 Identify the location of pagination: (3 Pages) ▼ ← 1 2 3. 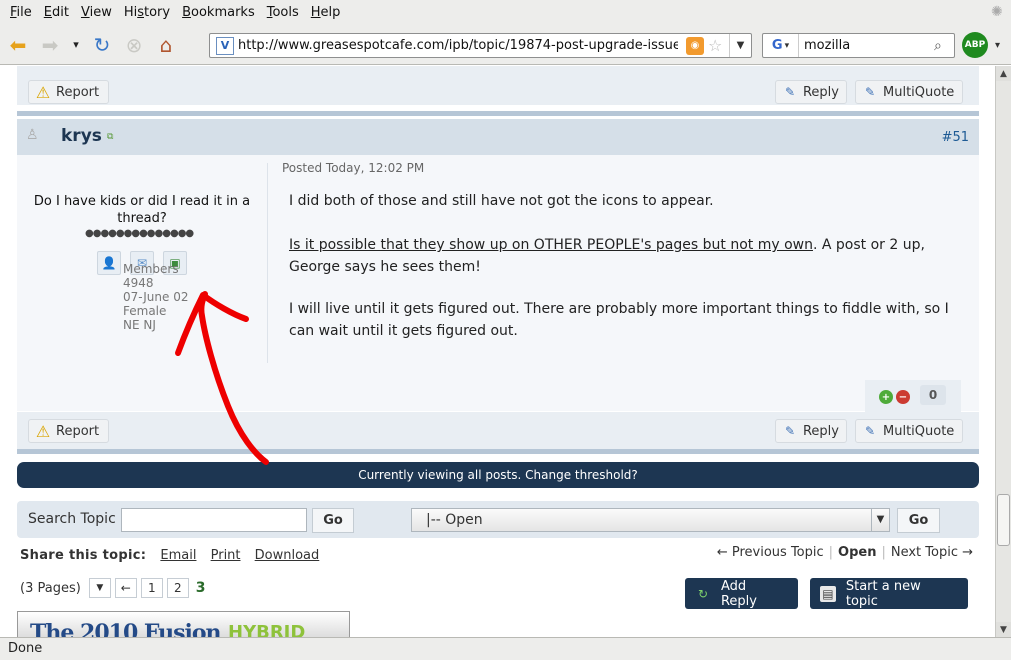
(113, 588).